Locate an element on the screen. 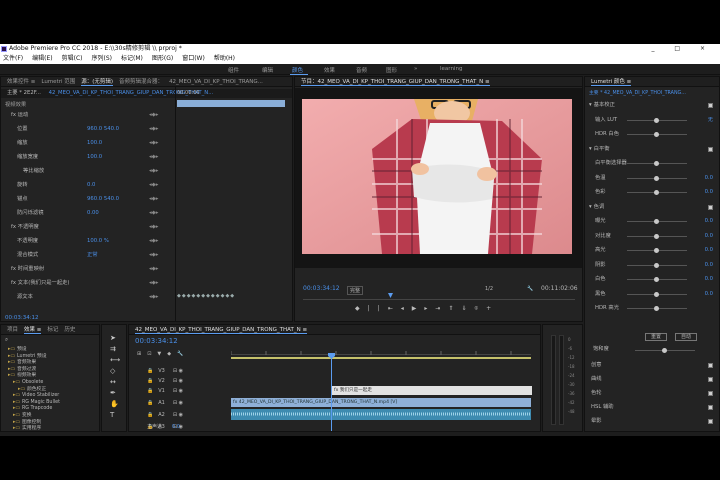  play-icon: ▶ is located at coordinates (418, 308).